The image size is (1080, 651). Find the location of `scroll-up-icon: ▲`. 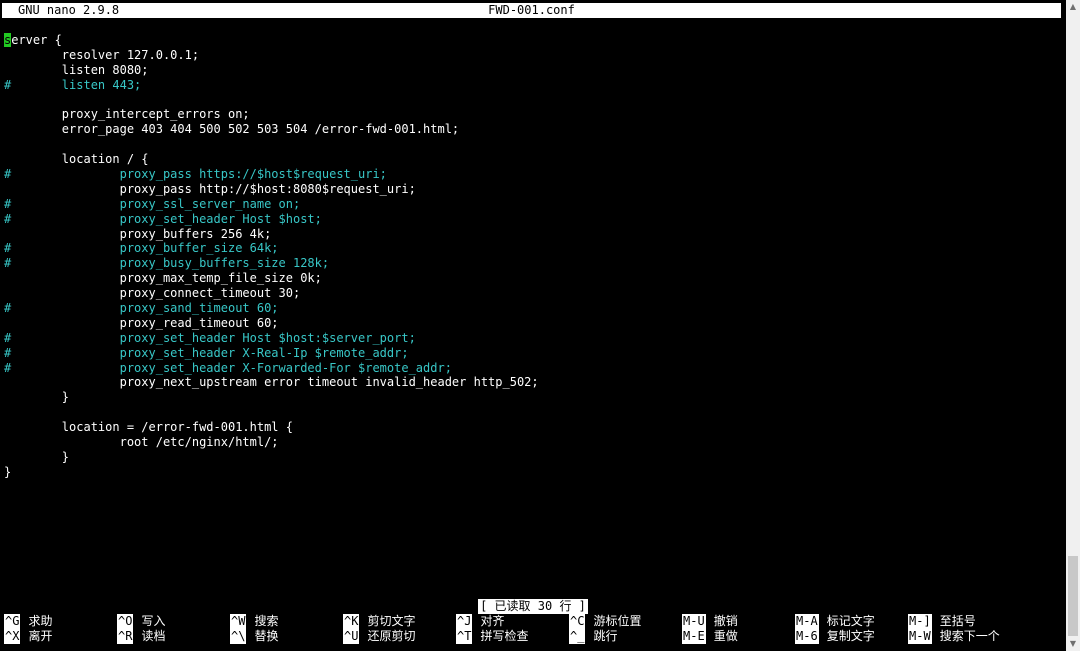

scroll-up-icon: ▲ is located at coordinates (1073, 7).